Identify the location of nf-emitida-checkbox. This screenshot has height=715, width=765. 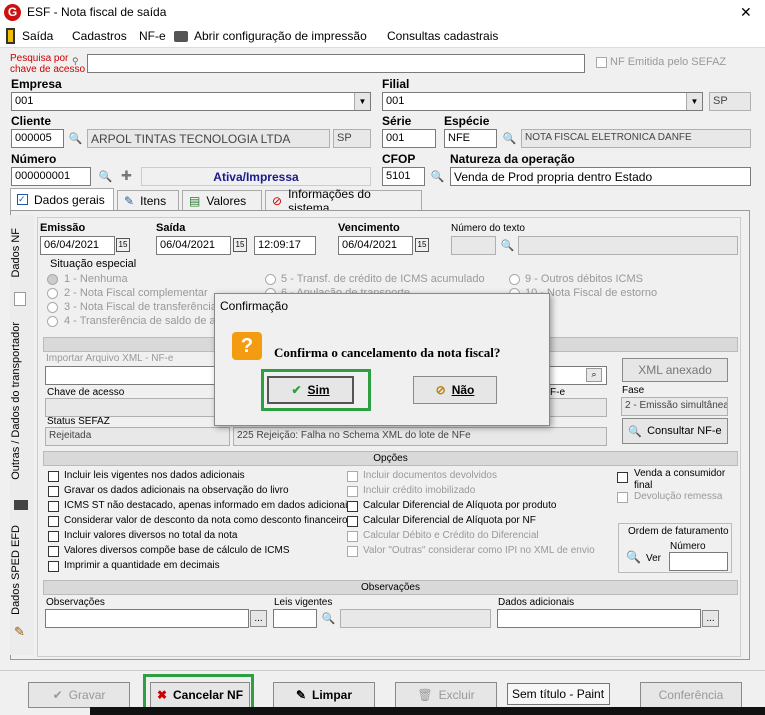
(601, 62).